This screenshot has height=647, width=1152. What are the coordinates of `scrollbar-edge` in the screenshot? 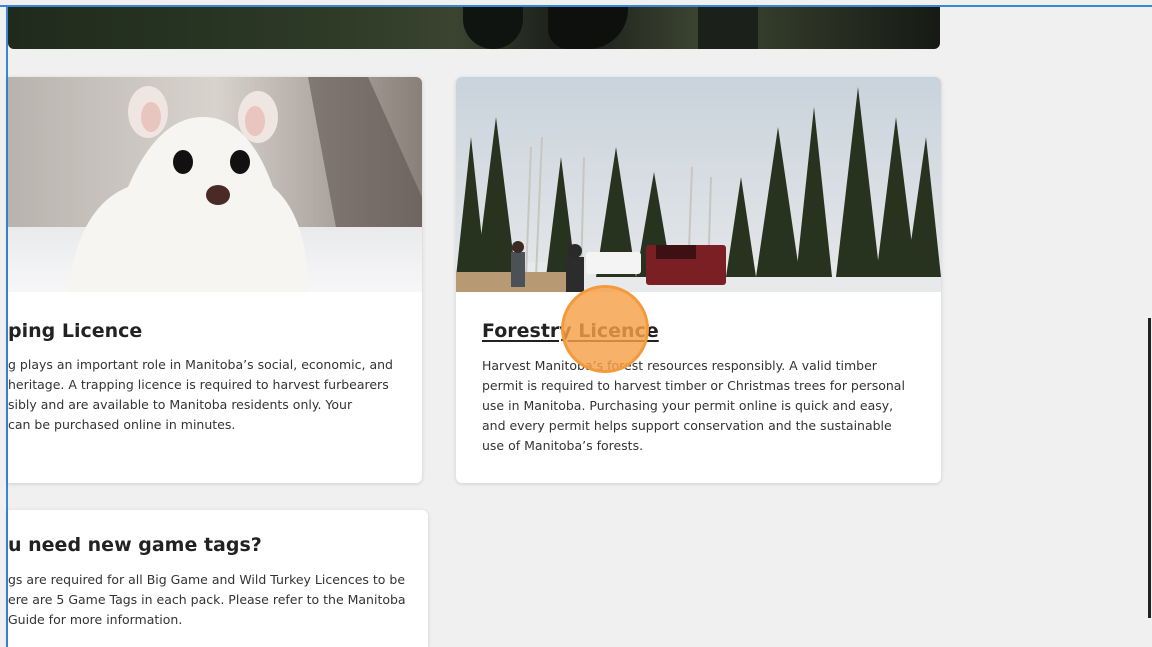 It's located at (1149, 468).